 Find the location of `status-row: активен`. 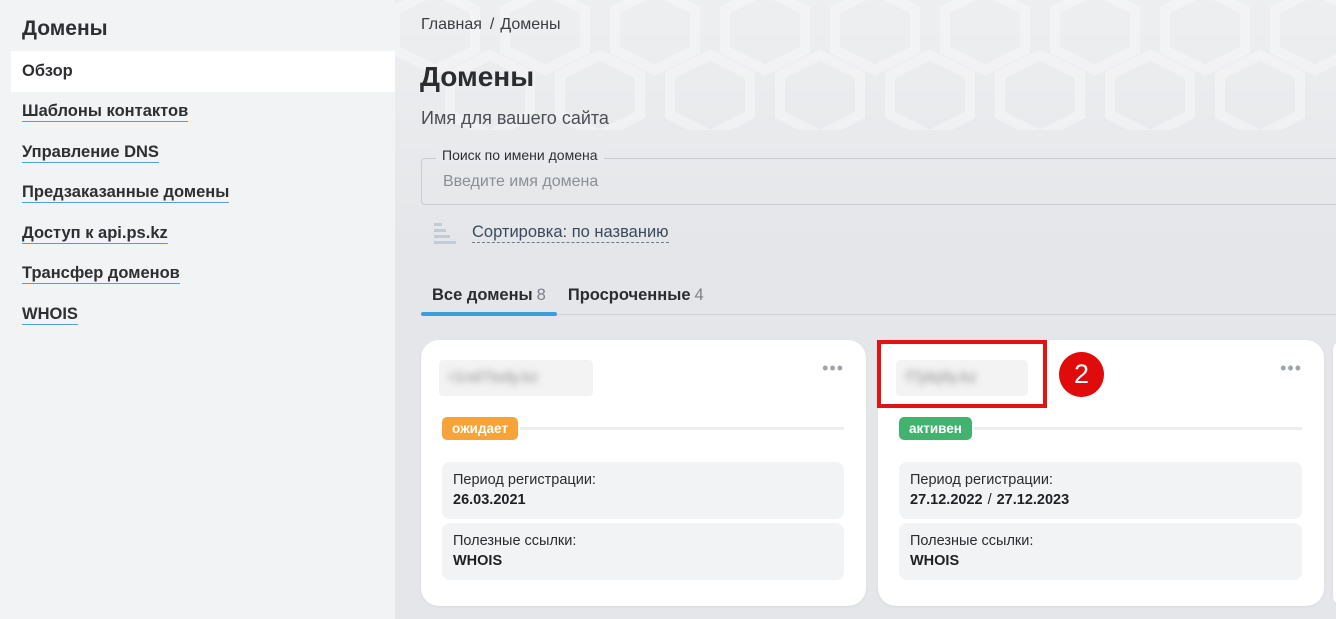

status-row: активен is located at coordinates (1100, 428).